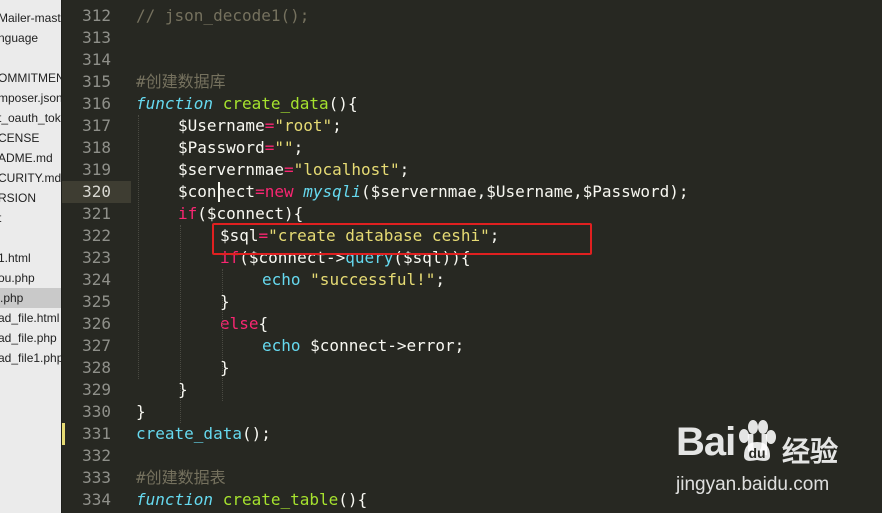  I want to click on code-token: mysqli, so click(332, 191).